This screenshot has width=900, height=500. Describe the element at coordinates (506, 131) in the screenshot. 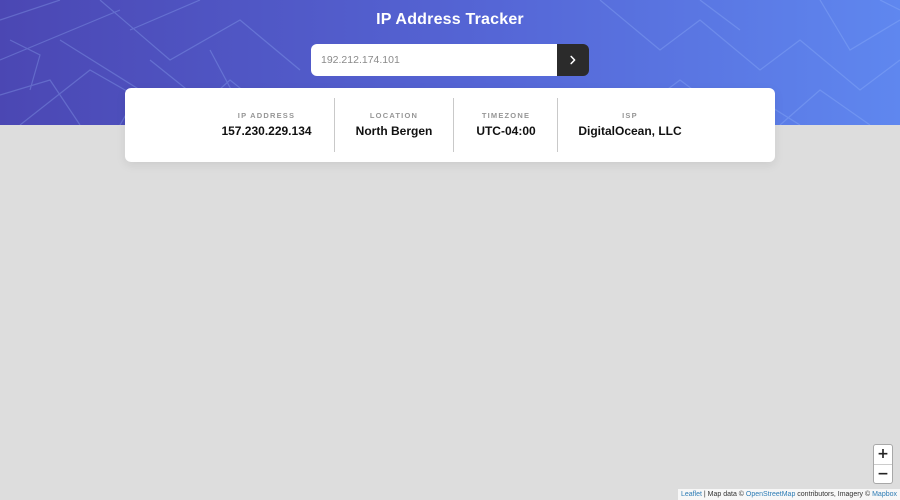

I see `timezone-value: UTC-04:00` at that location.